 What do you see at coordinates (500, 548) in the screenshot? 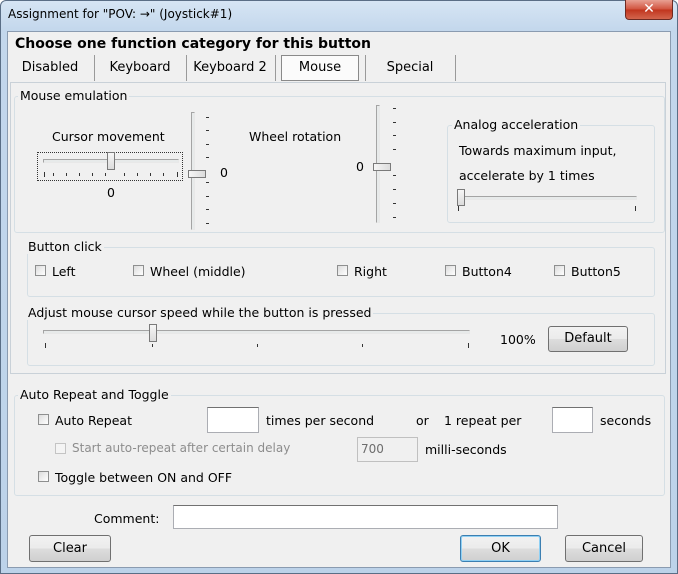
I see `ok-button: OK` at bounding box center [500, 548].